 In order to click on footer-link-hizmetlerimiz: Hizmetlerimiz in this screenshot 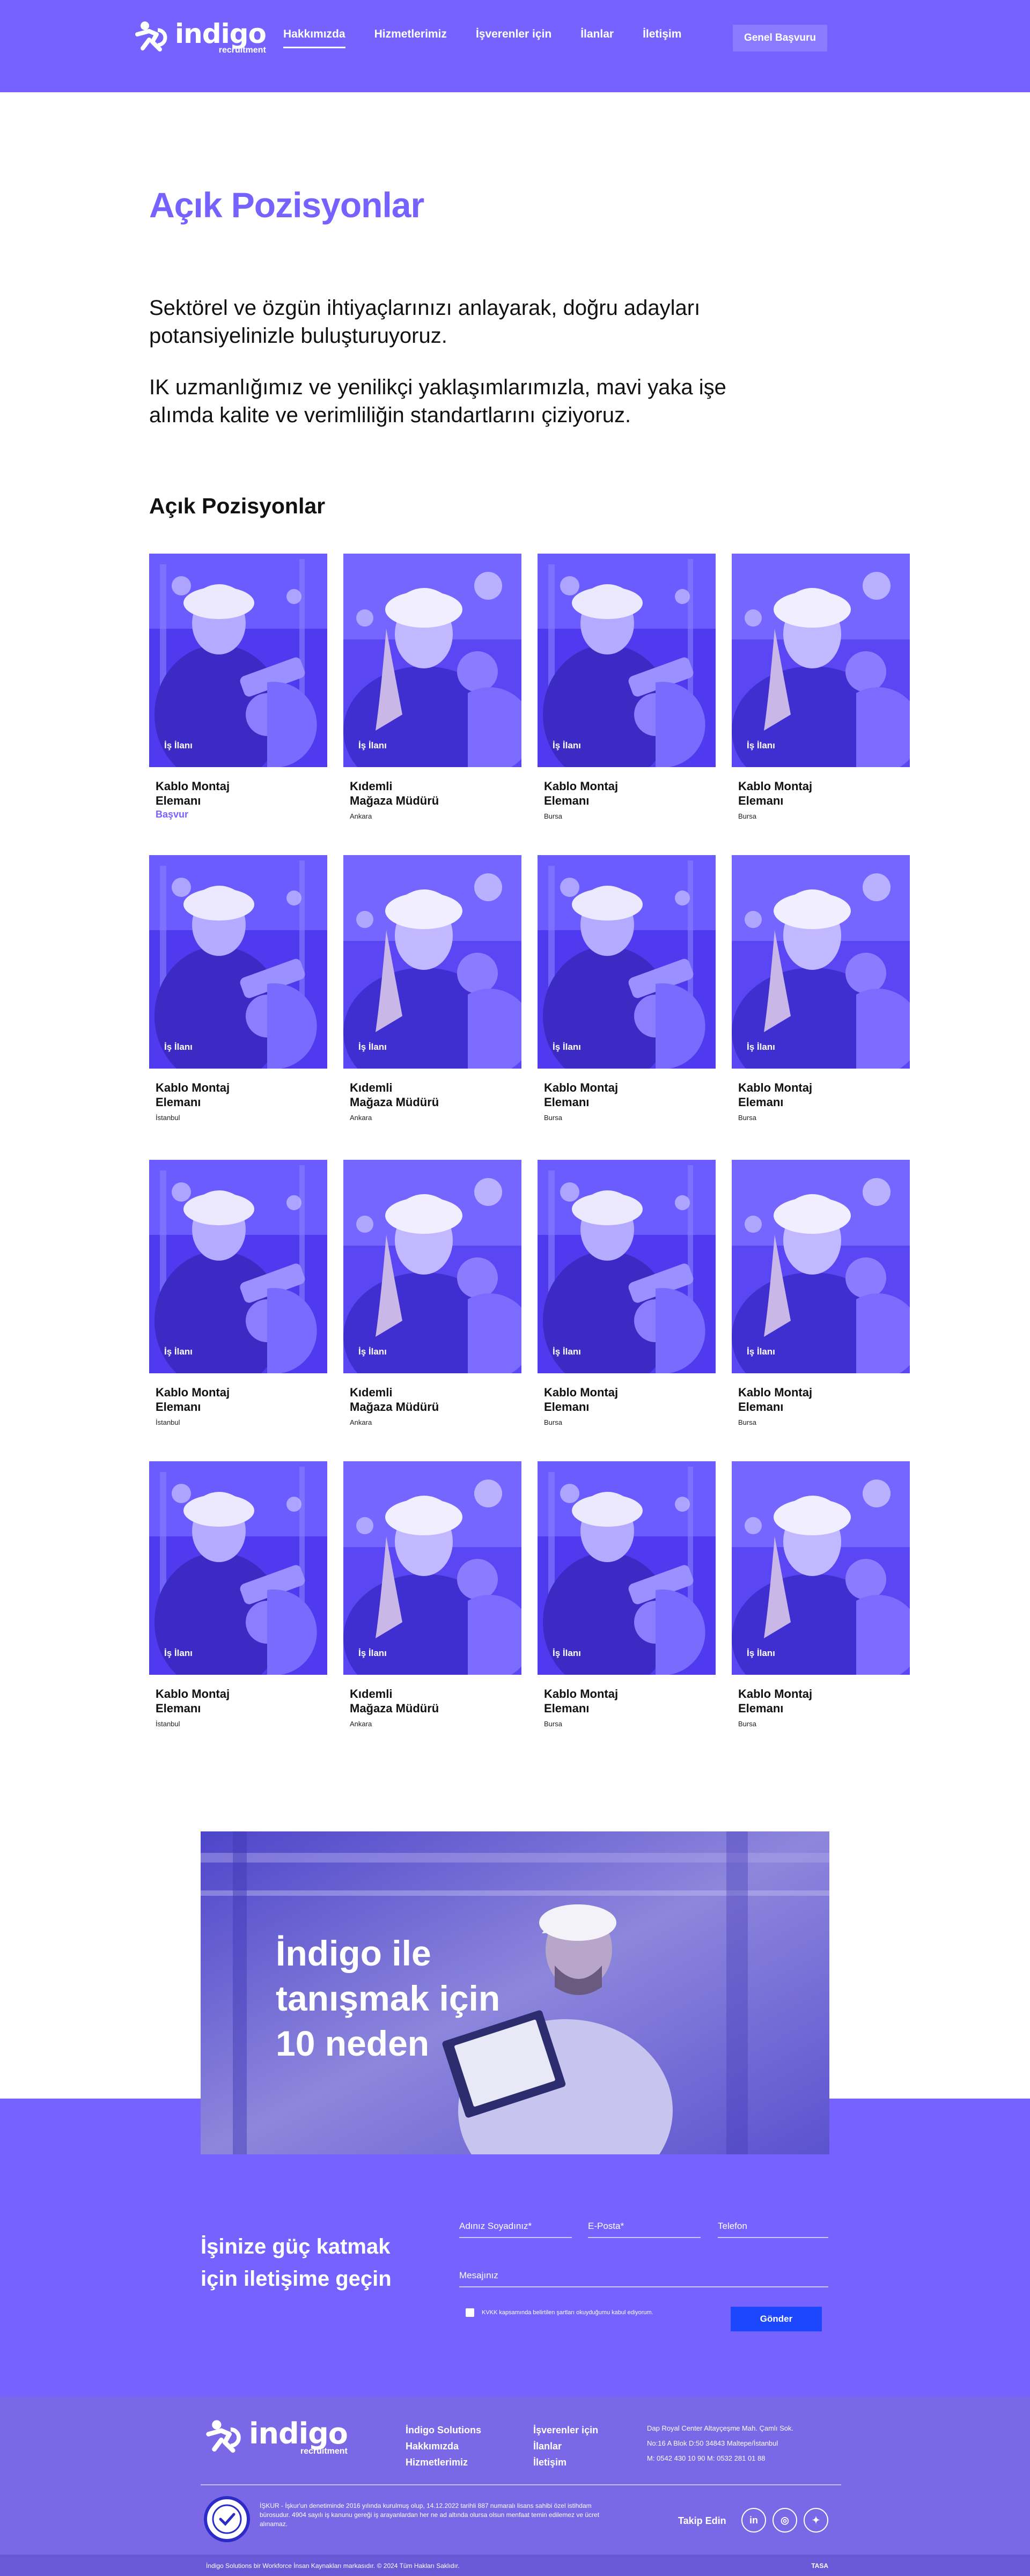, I will do `click(444, 2462)`.